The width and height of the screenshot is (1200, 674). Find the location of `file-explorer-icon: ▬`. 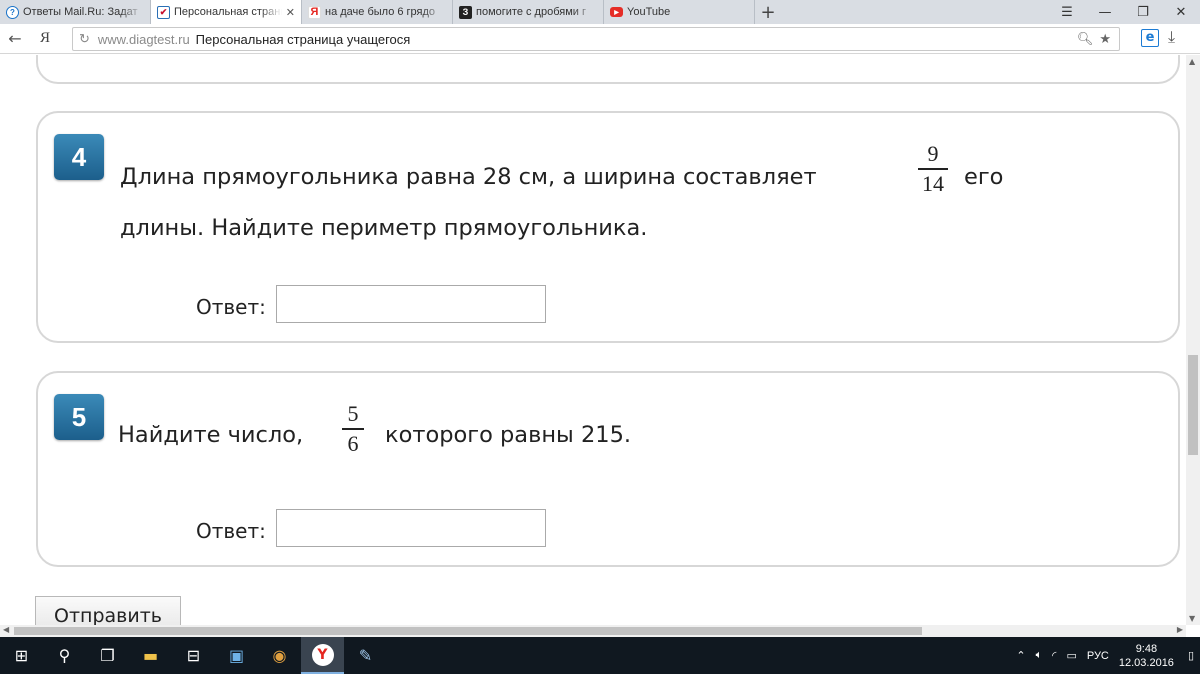

file-explorer-icon: ▬ is located at coordinates (150, 655).